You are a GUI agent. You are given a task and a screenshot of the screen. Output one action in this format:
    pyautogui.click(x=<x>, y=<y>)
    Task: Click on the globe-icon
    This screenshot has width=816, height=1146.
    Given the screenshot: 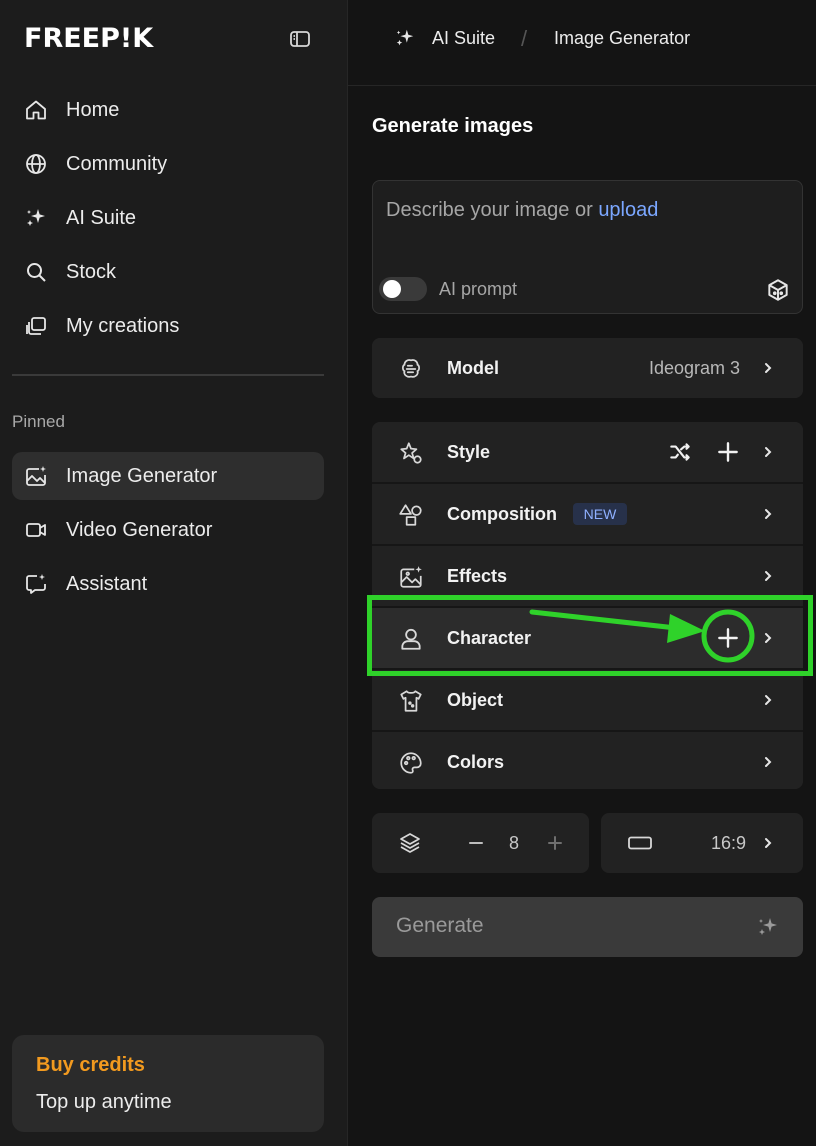 What is the action you would take?
    pyautogui.click(x=36, y=164)
    